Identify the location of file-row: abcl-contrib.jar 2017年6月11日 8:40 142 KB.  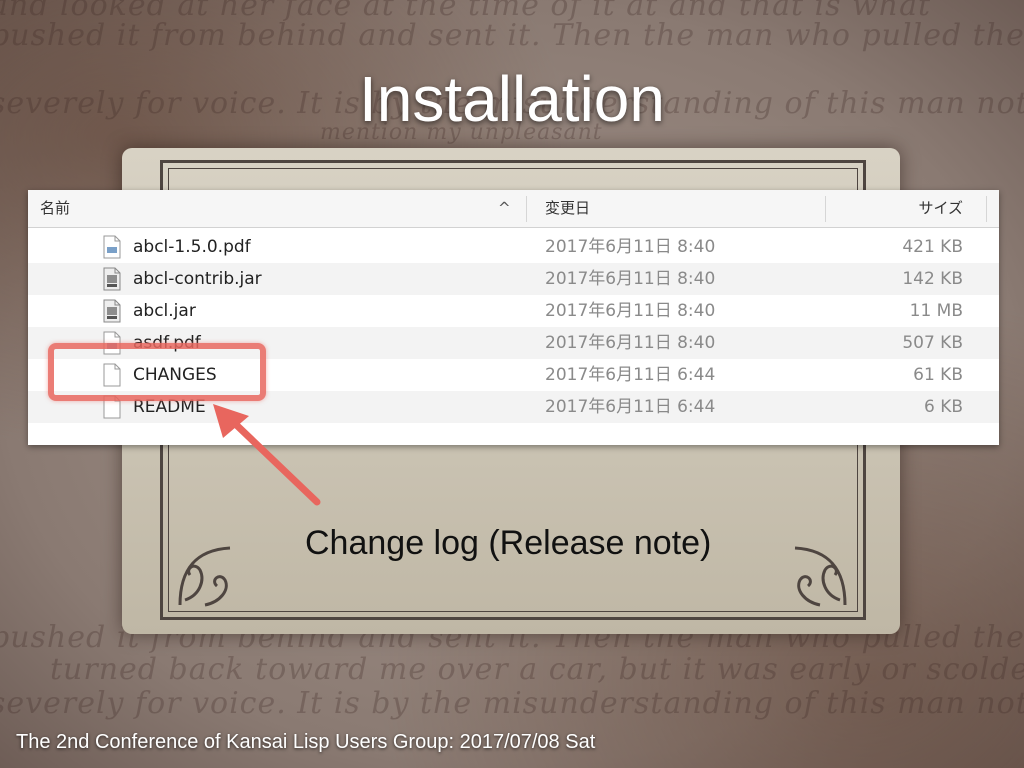
(513, 279).